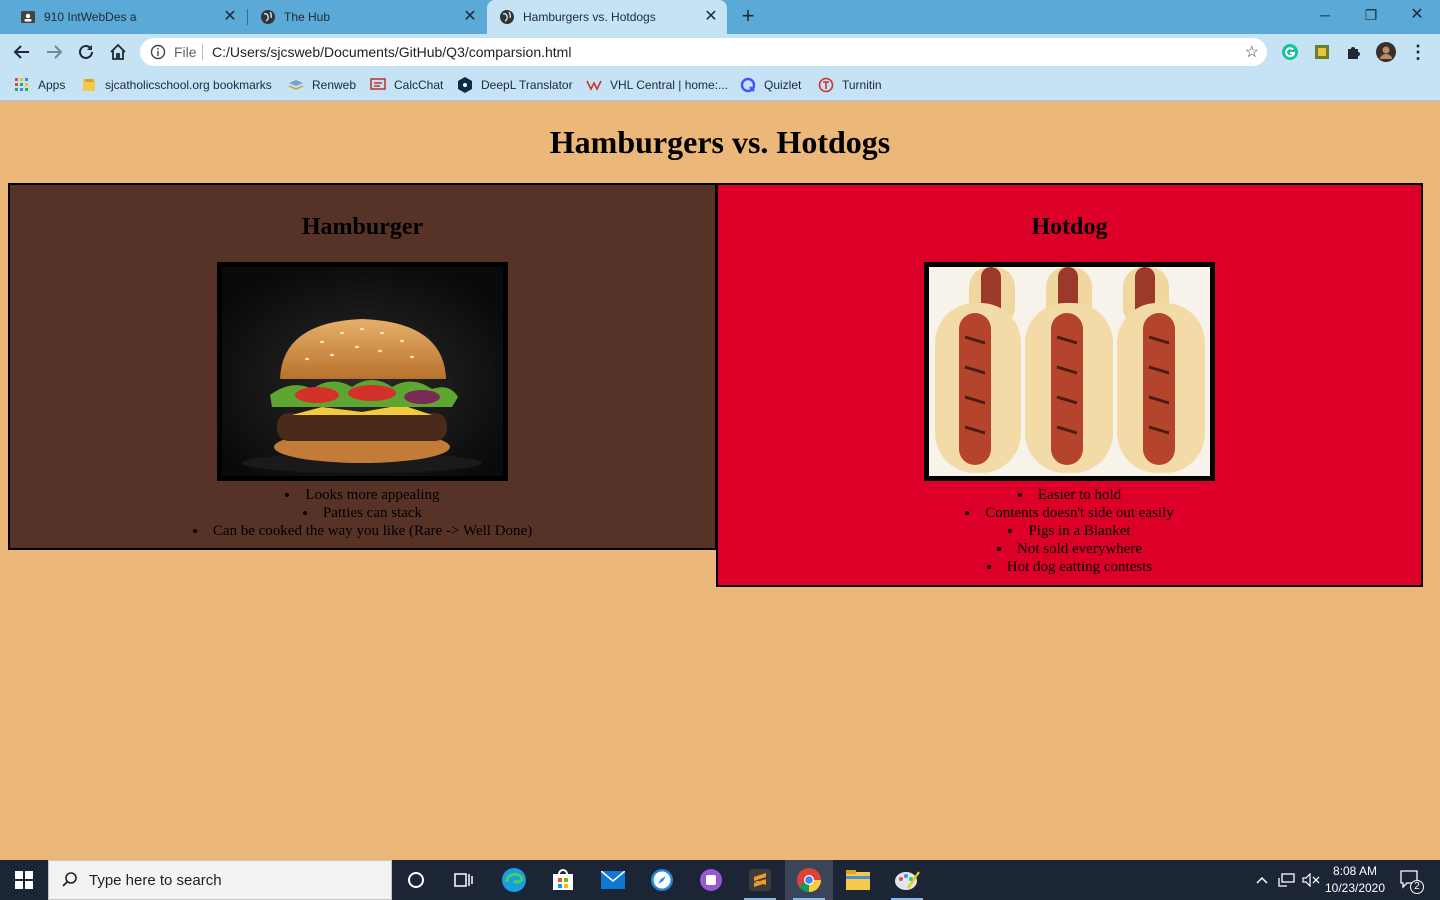  Describe the element at coordinates (783, 85) in the screenshot. I see `bookmark-label: Quizlet` at that location.